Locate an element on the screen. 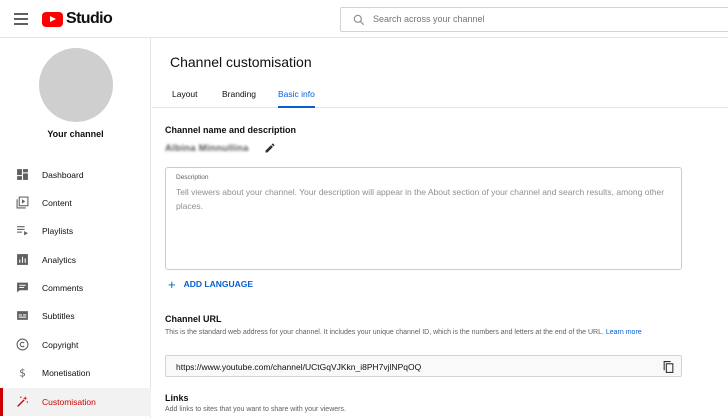  copyright-icon is located at coordinates (22, 344).